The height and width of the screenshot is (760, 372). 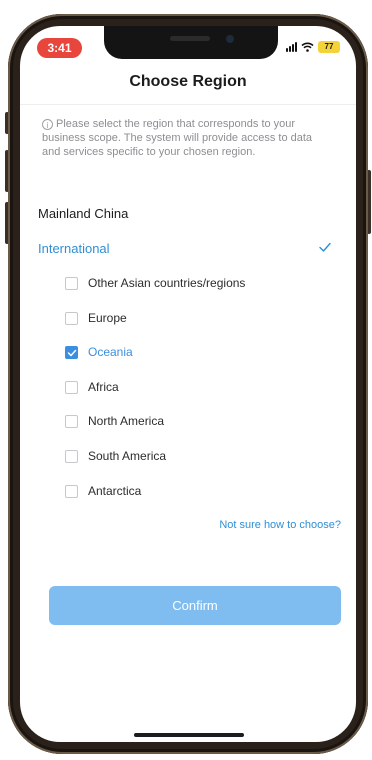 What do you see at coordinates (59, 48) in the screenshot?
I see `status-time: 3:41` at bounding box center [59, 48].